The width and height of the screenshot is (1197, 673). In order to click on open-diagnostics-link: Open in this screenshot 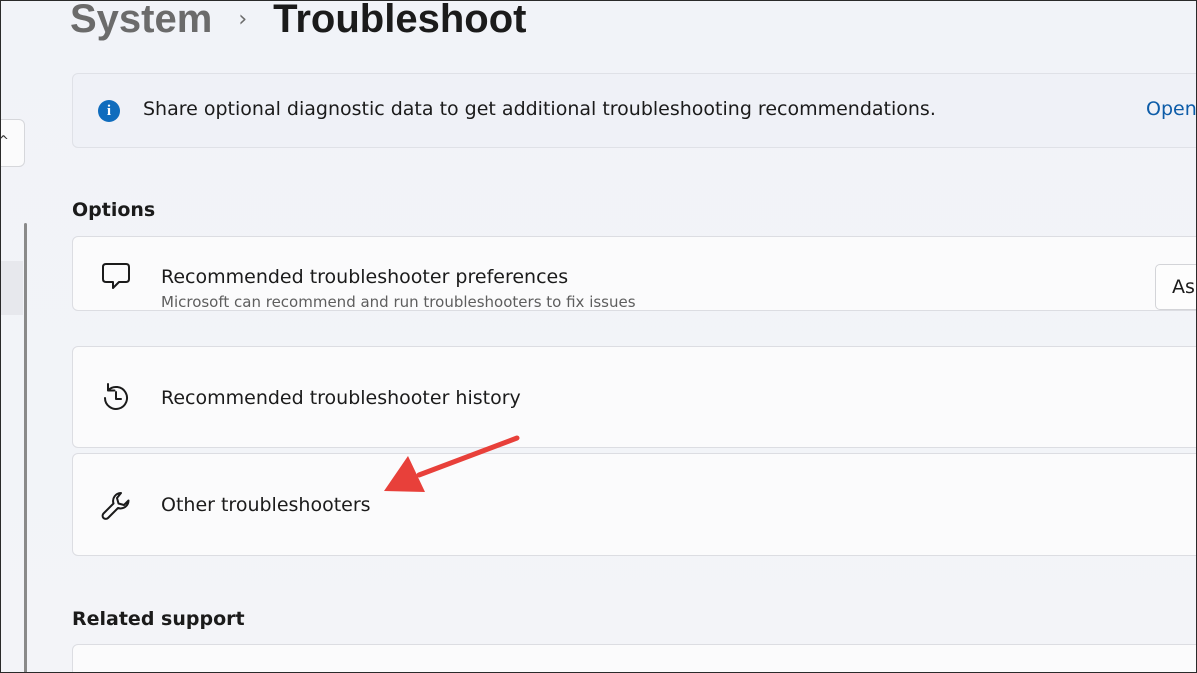, I will do `click(1171, 109)`.